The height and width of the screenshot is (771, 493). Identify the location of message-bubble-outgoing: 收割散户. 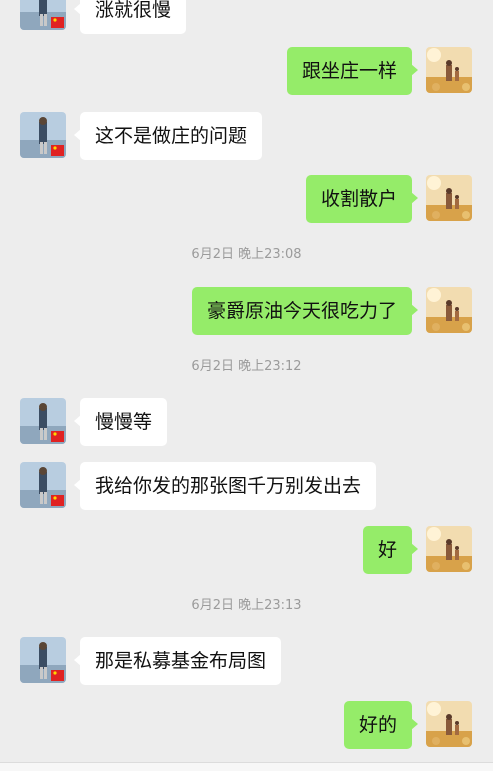
(362, 199).